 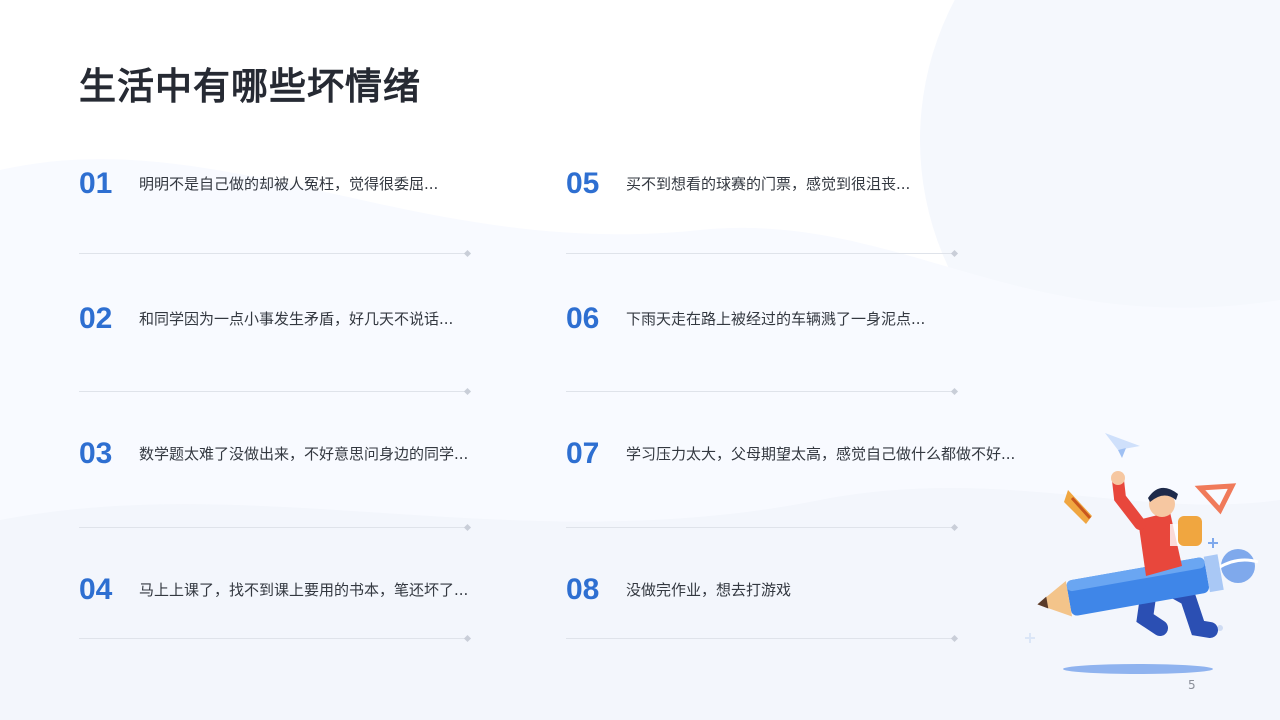 What do you see at coordinates (709, 590) in the screenshot?
I see `item-text: 没做完作业，想去打游戏` at bounding box center [709, 590].